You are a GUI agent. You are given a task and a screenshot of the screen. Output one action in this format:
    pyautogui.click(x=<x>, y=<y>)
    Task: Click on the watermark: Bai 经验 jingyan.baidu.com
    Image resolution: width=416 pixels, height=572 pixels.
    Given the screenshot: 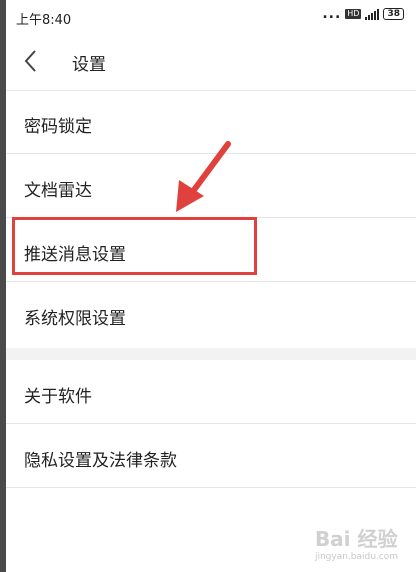 What is the action you would take?
    pyautogui.click(x=356, y=542)
    